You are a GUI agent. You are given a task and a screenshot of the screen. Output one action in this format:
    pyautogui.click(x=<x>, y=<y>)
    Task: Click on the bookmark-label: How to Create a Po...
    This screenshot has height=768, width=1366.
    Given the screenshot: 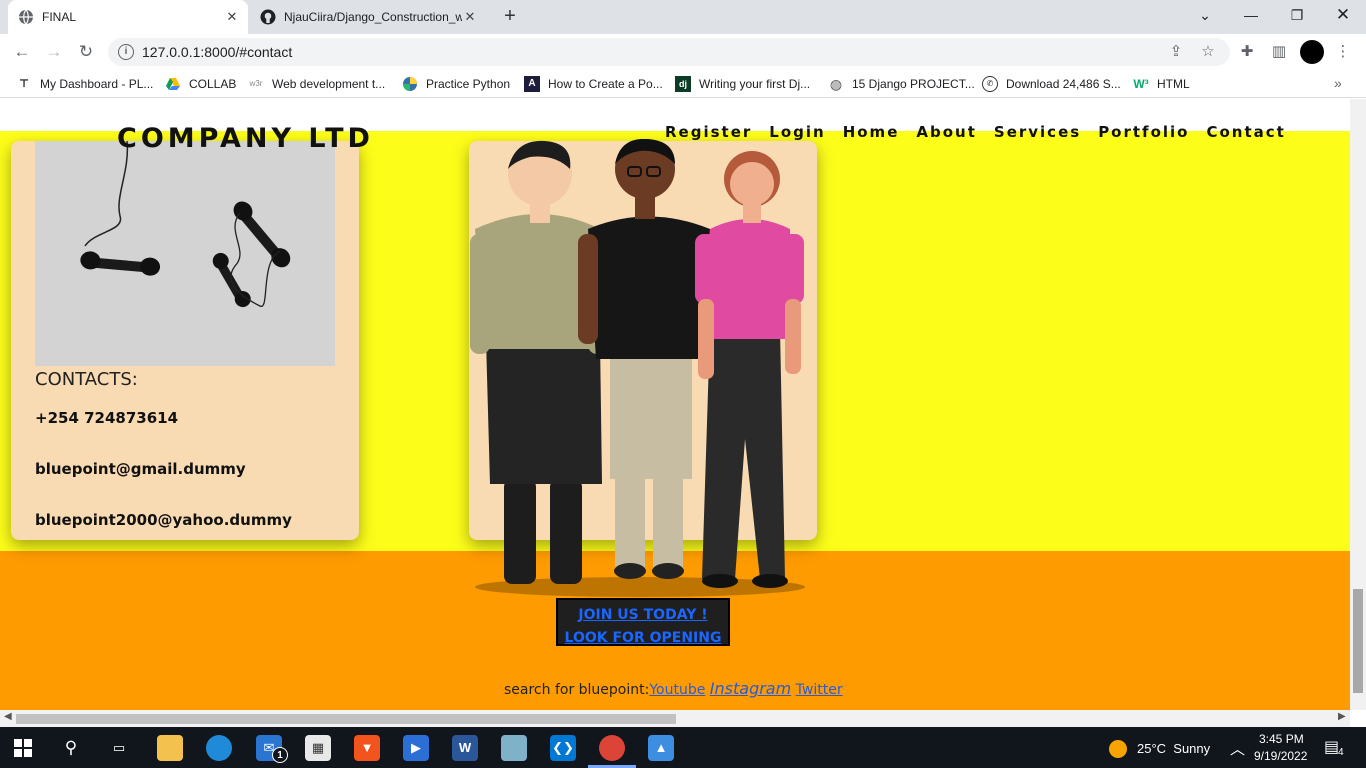 What is the action you would take?
    pyautogui.click(x=605, y=84)
    